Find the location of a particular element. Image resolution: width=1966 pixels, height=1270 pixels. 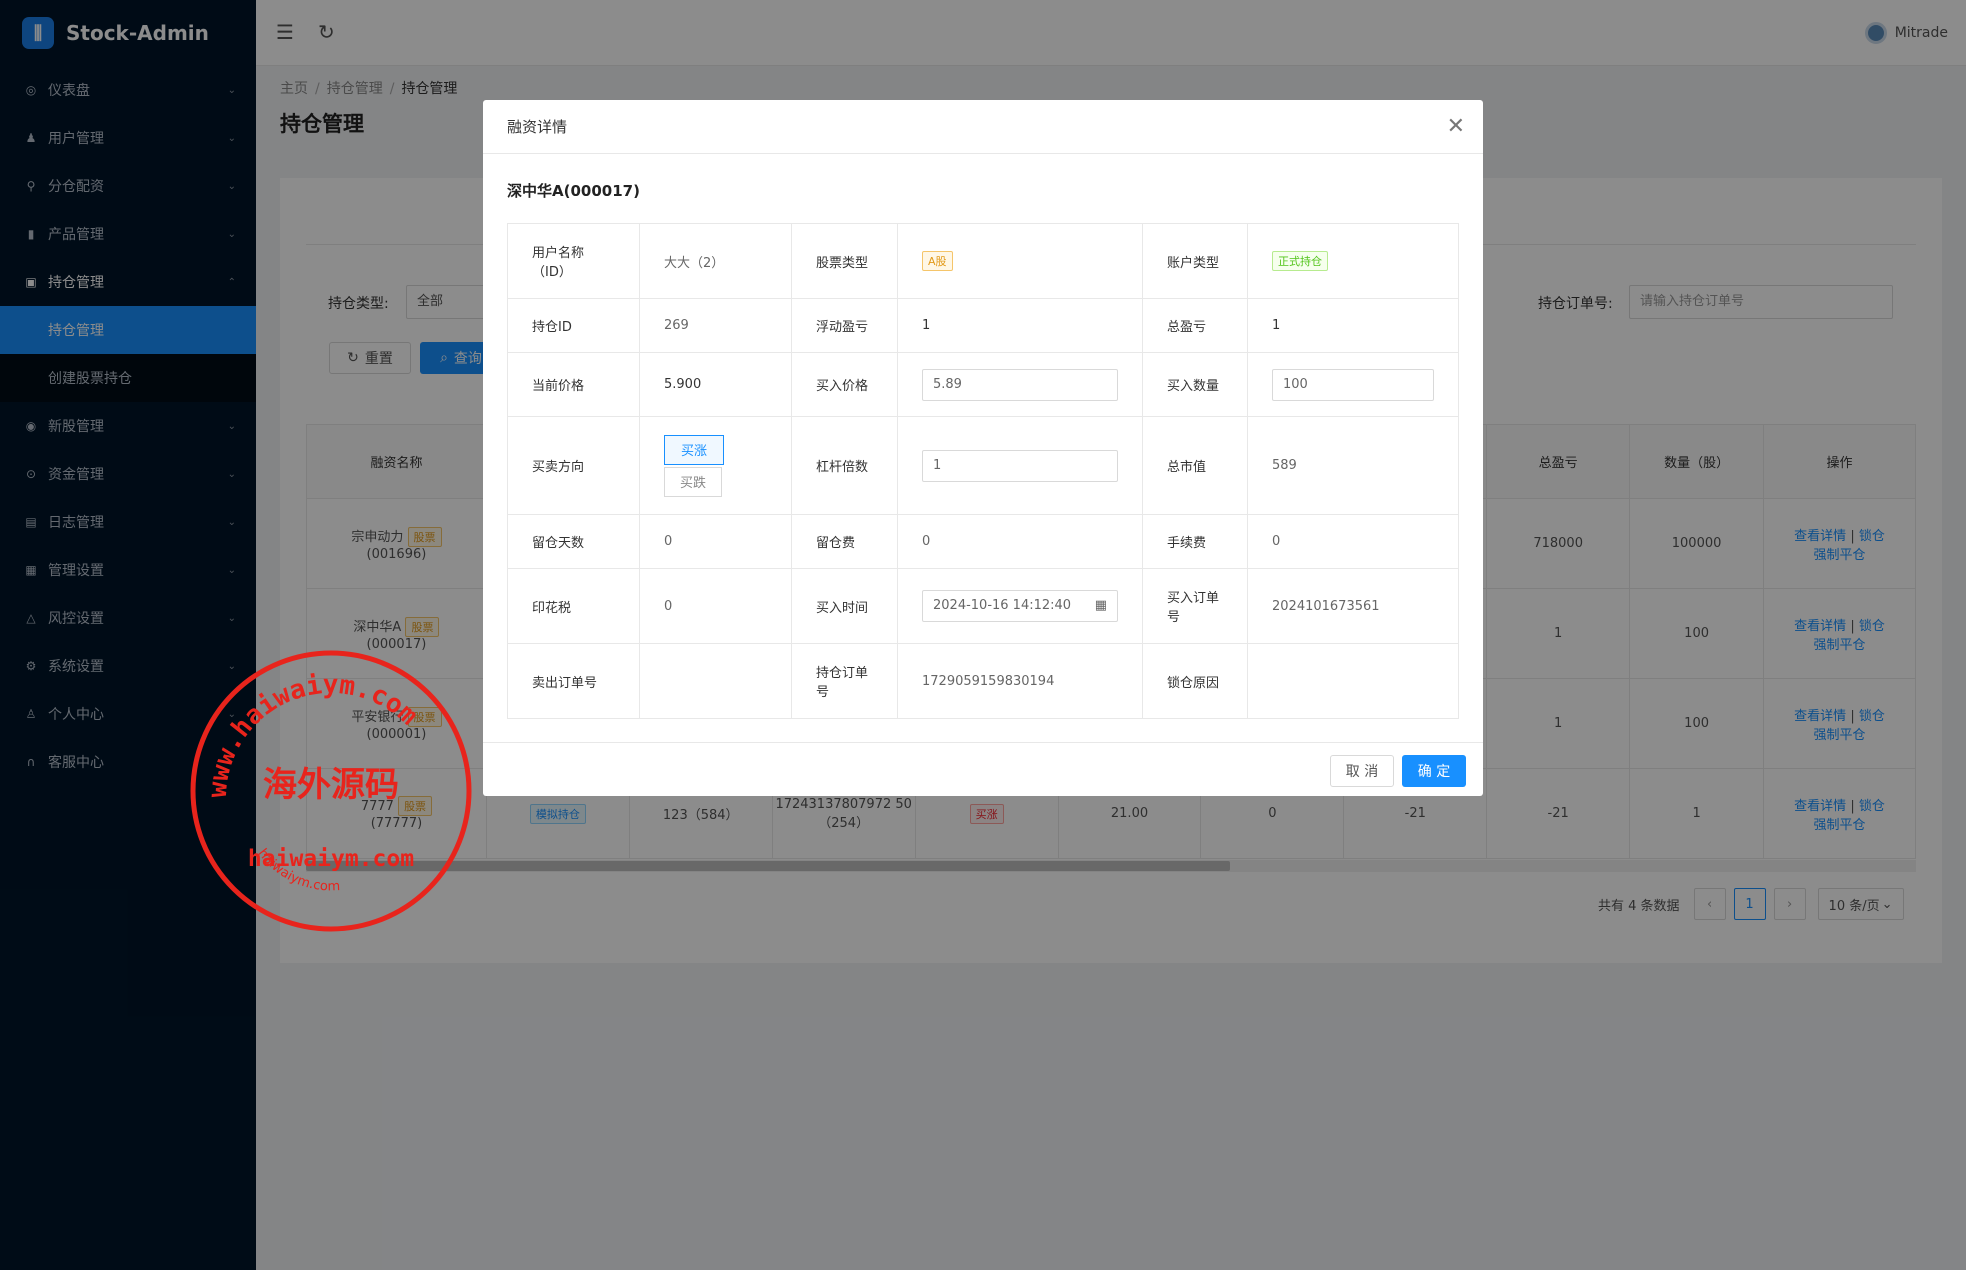

modal-footer: 取 消 确 定 is located at coordinates (983, 769).